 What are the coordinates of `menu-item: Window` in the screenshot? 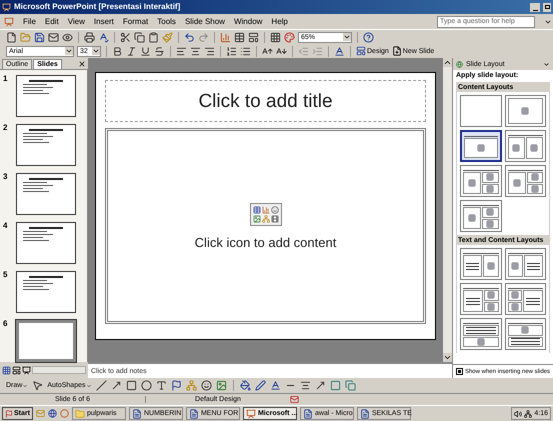 It's located at (248, 22).